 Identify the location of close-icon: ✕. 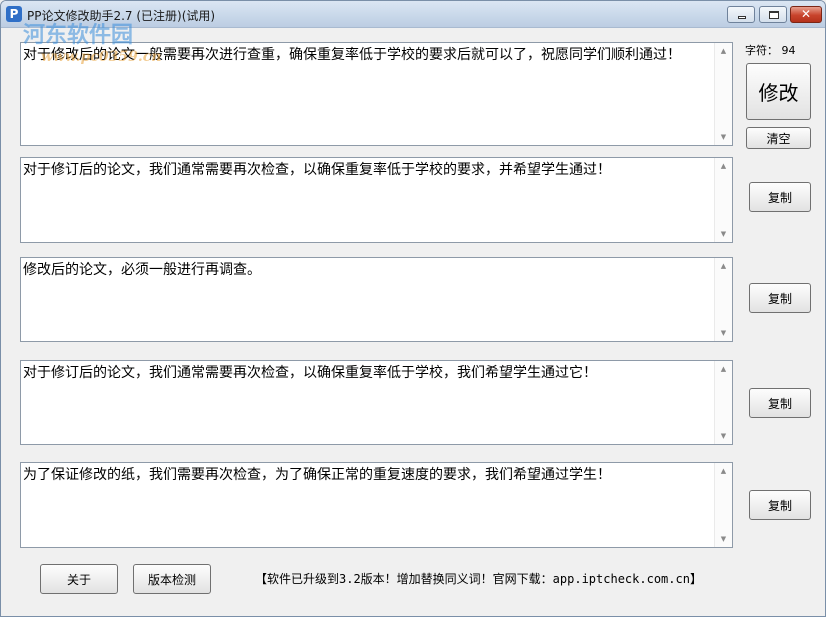
(806, 14).